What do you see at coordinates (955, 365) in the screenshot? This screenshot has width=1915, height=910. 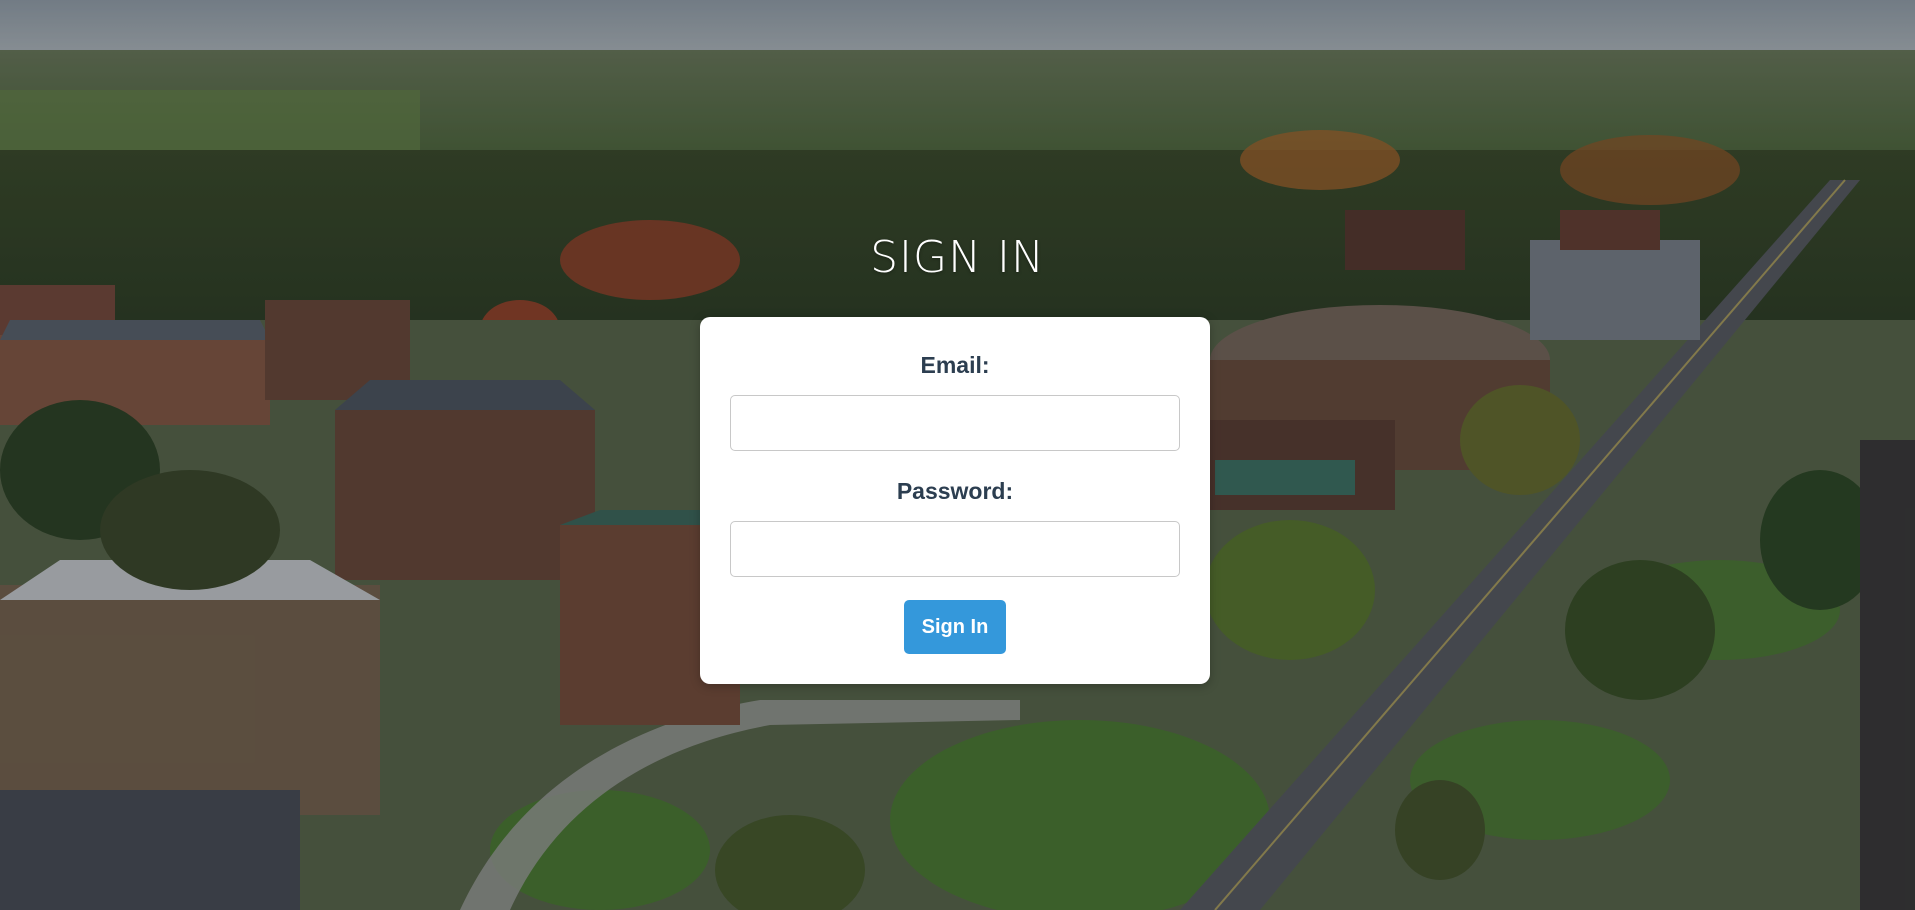 I see `email-label: Email:` at bounding box center [955, 365].